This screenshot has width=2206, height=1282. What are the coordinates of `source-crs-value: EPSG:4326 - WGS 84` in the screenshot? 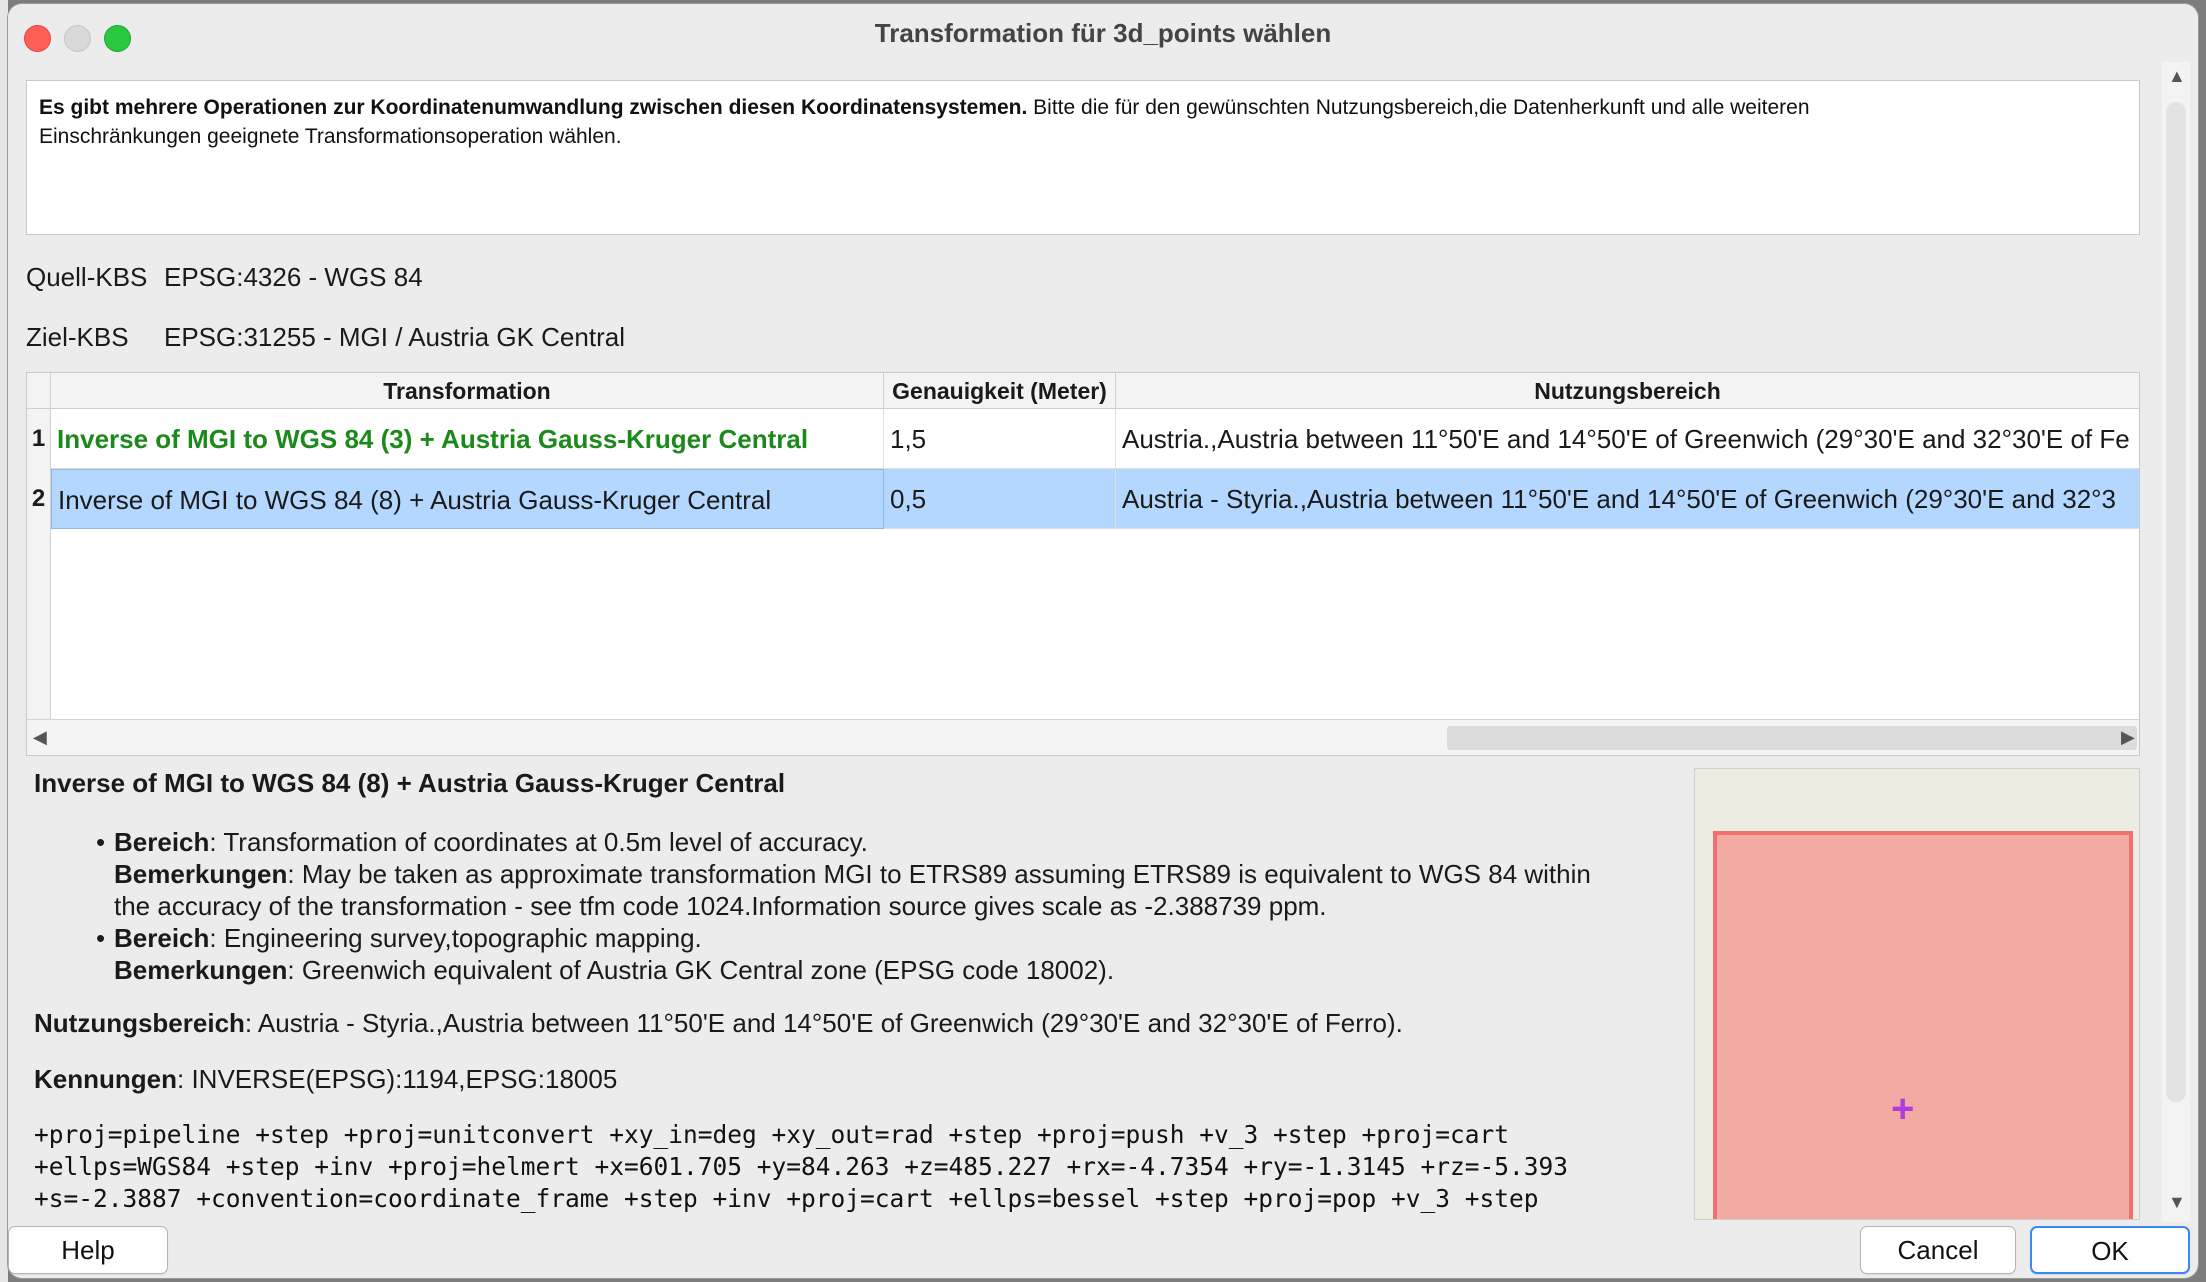 It's located at (293, 277).